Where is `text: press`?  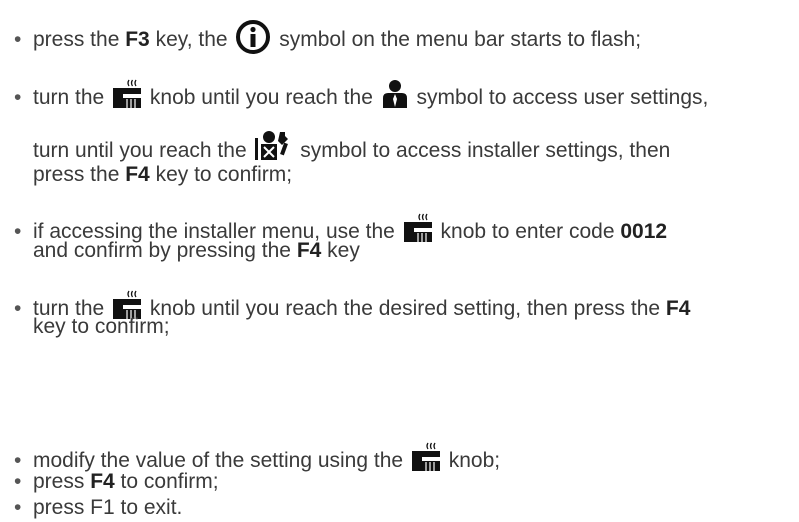 text: press is located at coordinates (62, 481).